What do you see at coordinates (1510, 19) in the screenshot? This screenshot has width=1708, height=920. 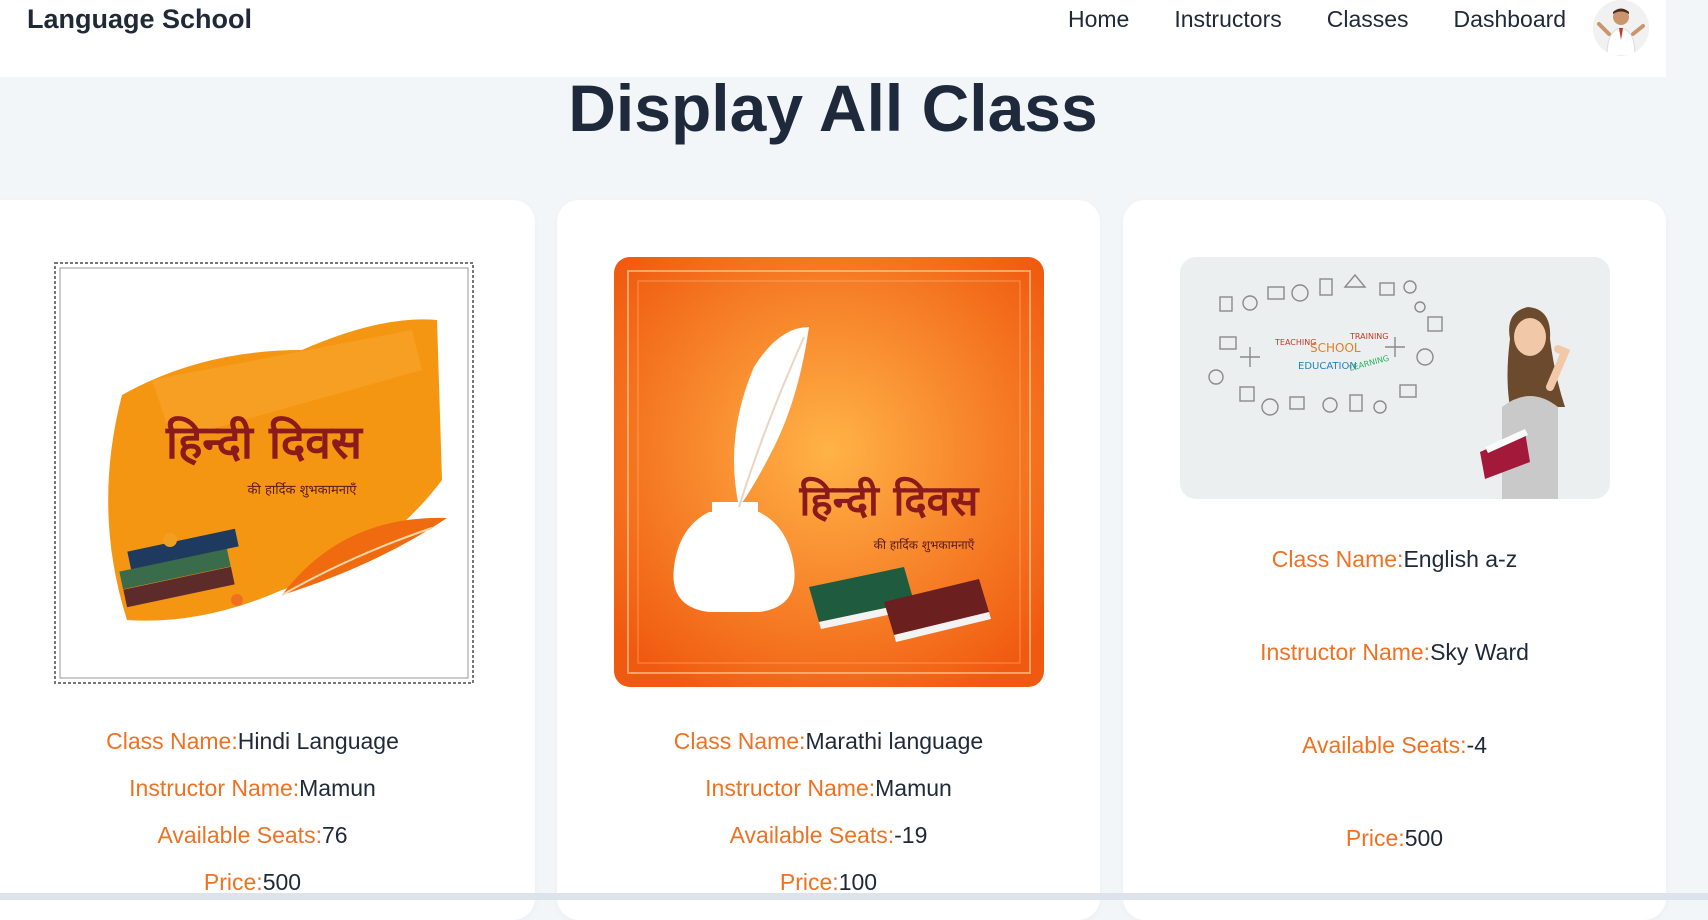 I see `nav-dashboard: Dashboard` at bounding box center [1510, 19].